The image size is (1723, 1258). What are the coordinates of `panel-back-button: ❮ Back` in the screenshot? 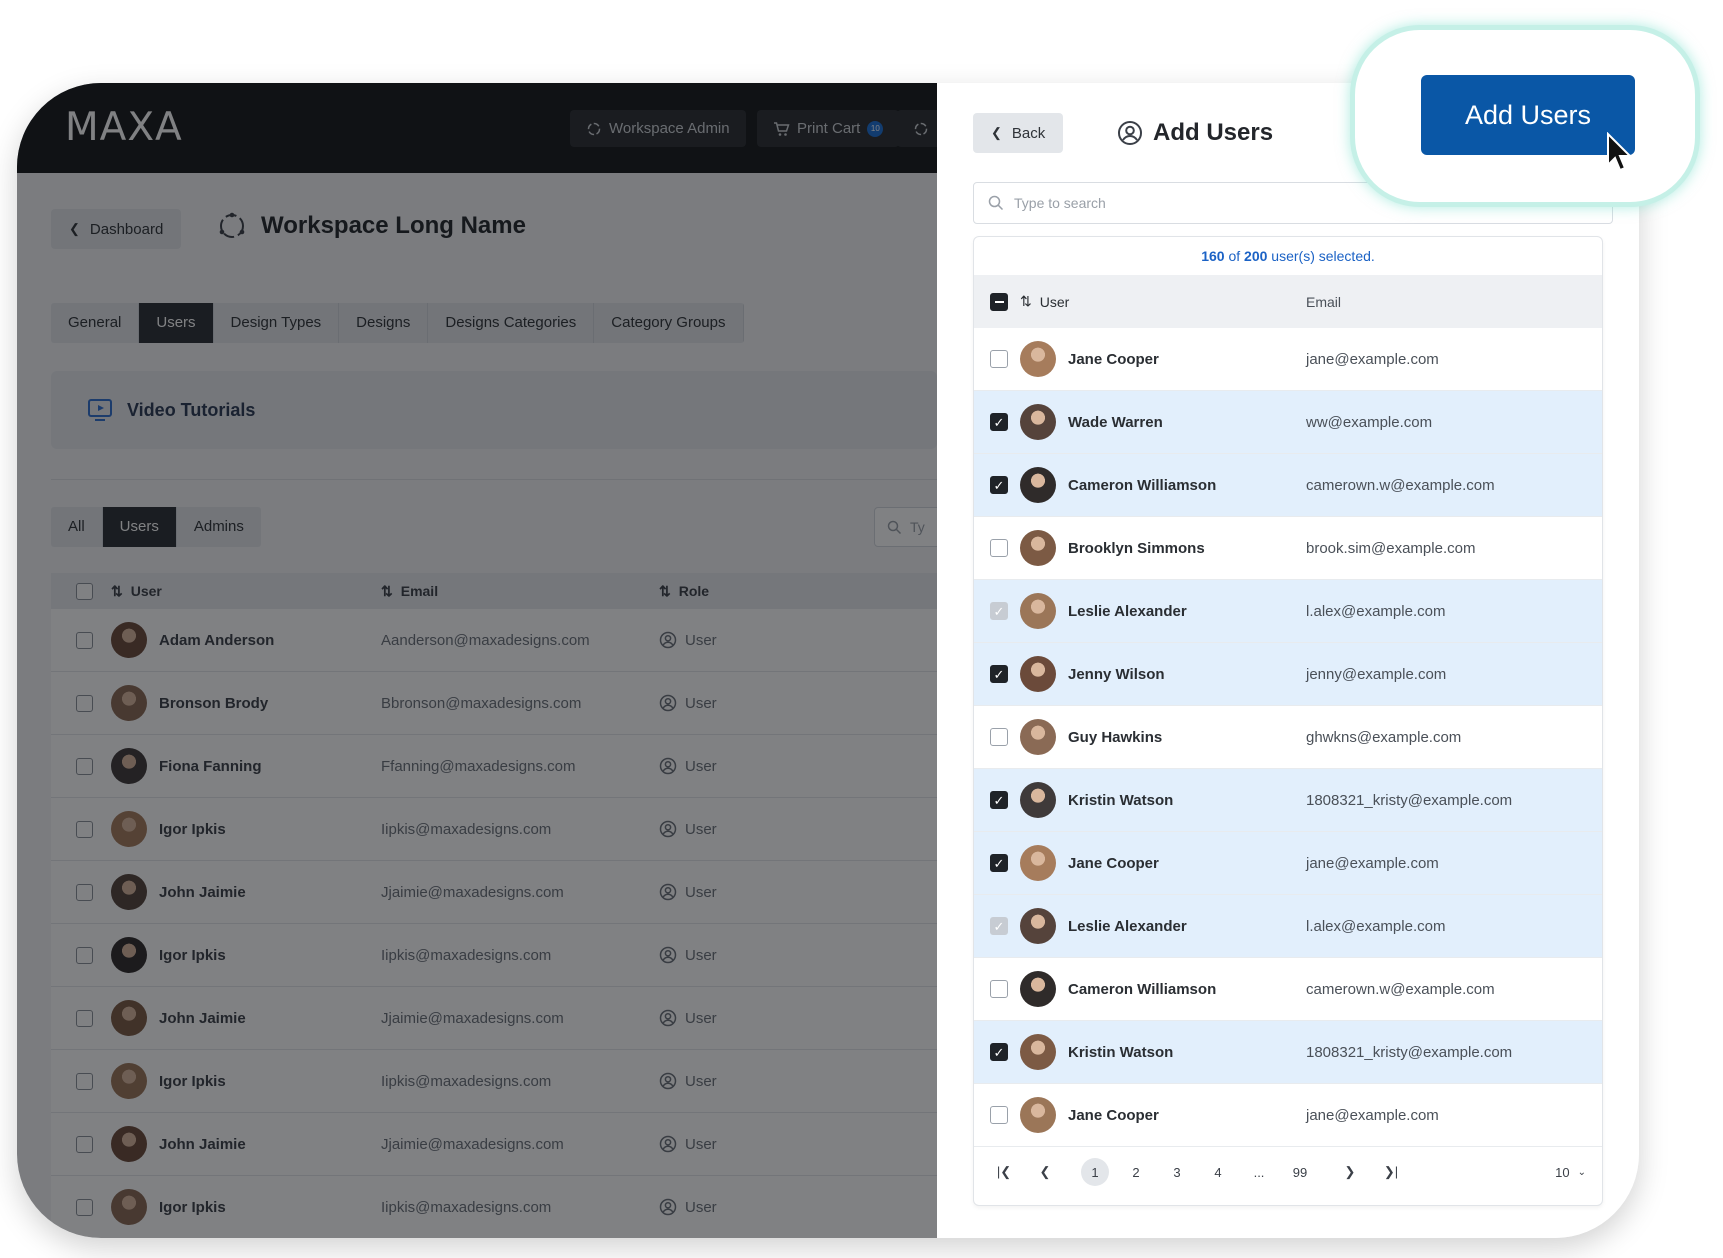 It's located at (1018, 133).